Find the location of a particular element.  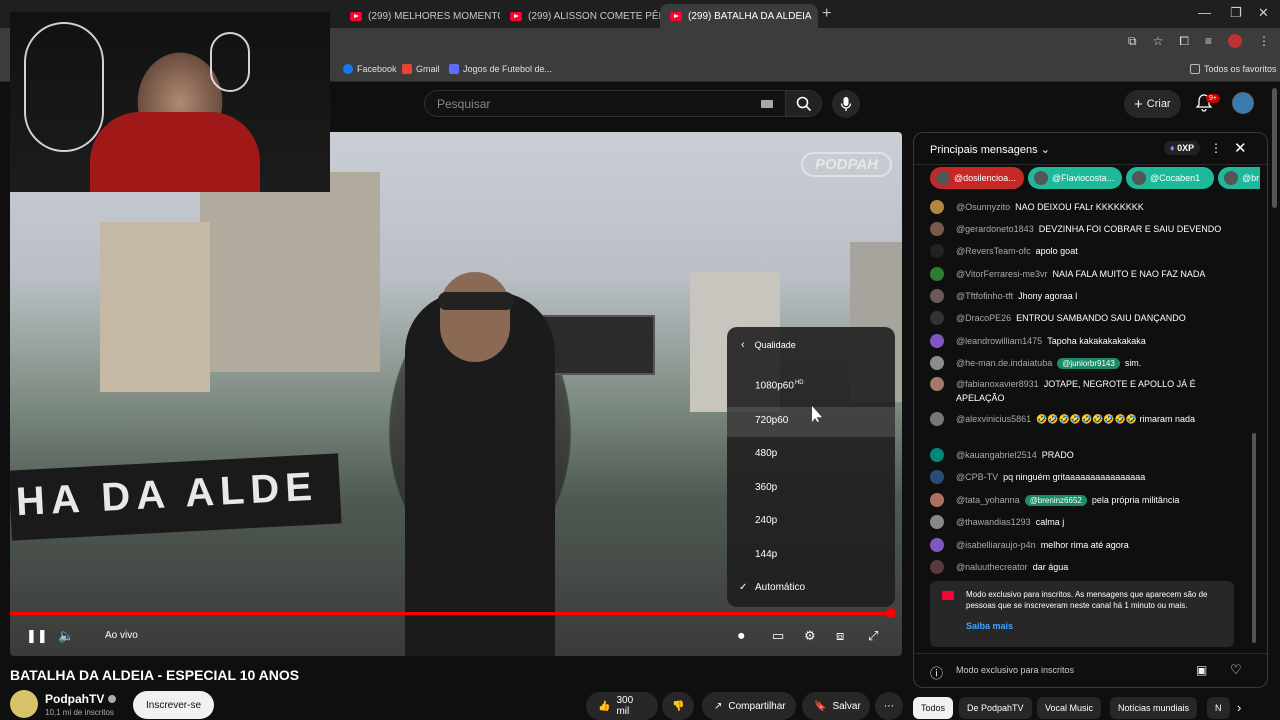

search-input: Pesquisar is located at coordinates (605, 103).